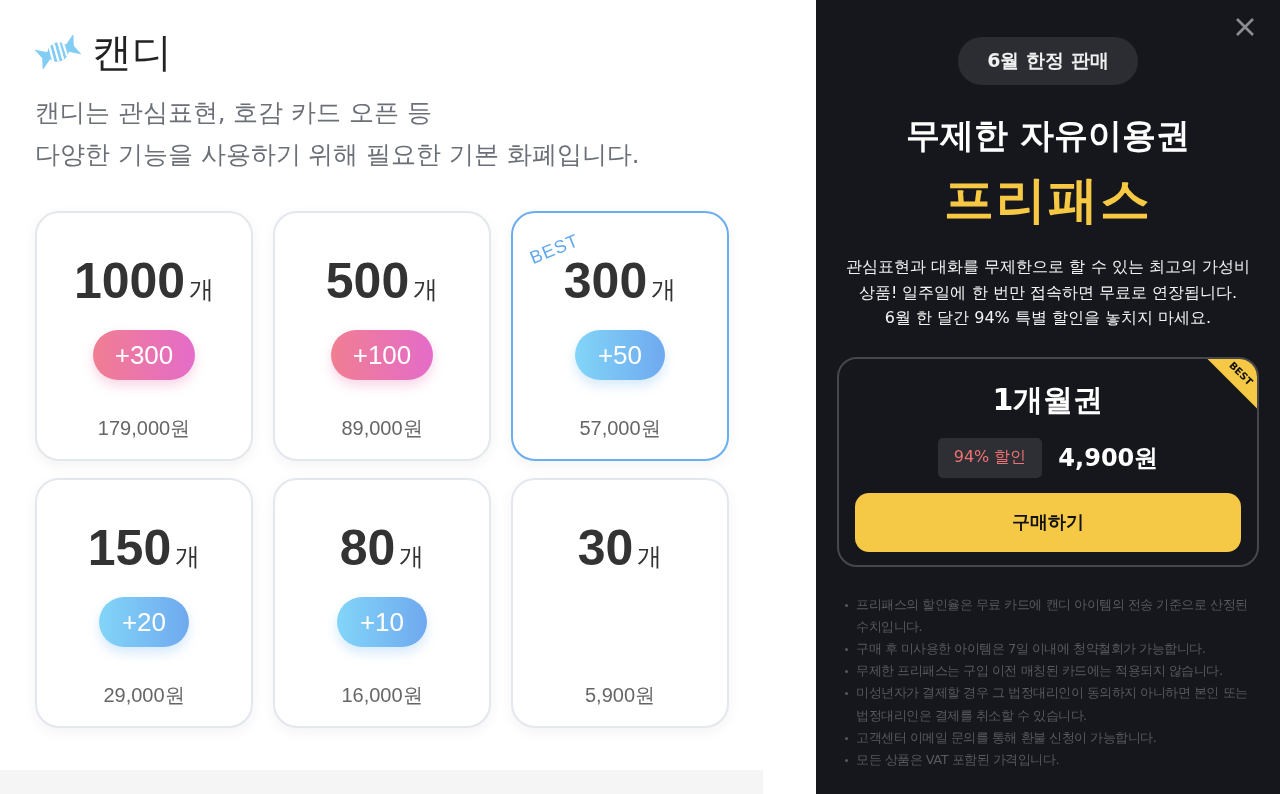 The width and height of the screenshot is (1280, 794). I want to click on discount-badge: 94% 할인, so click(990, 457).